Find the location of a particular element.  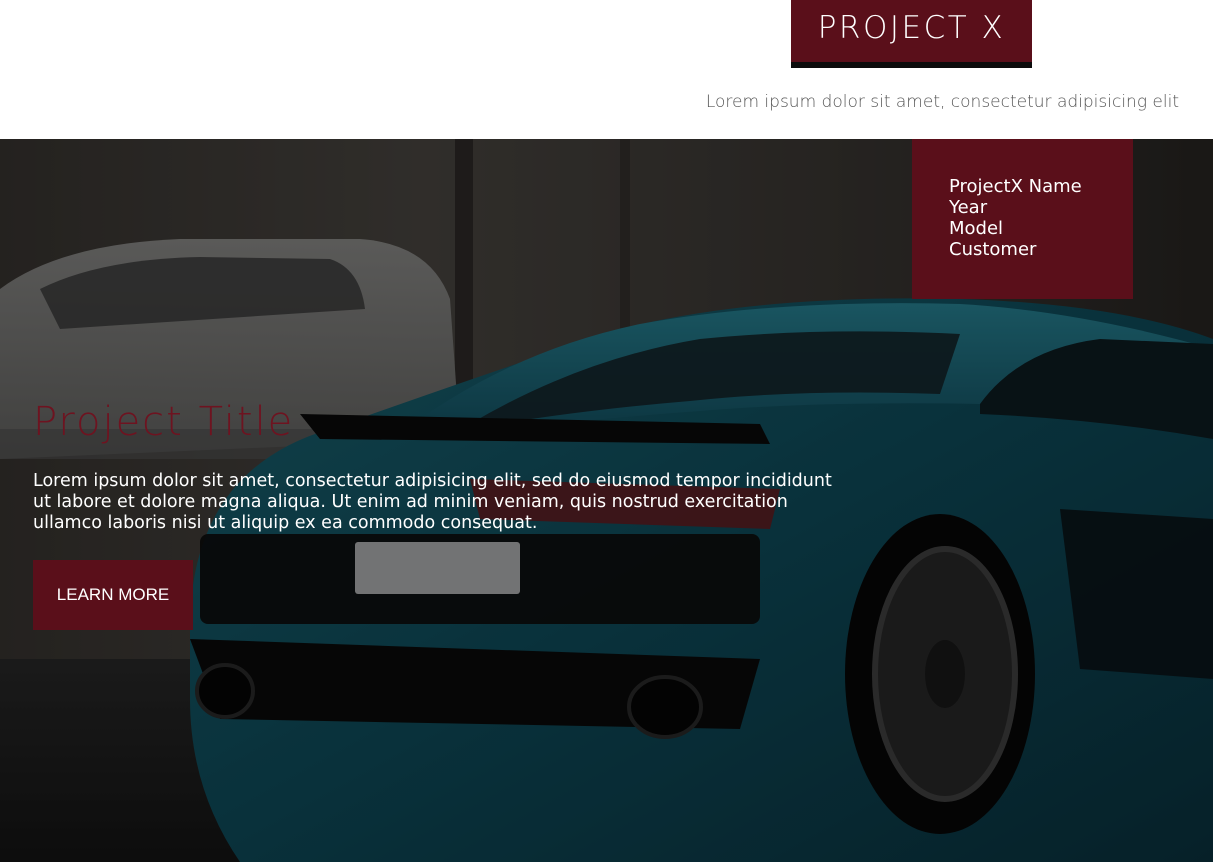

brand-title: PROJECT X is located at coordinates (911, 28).